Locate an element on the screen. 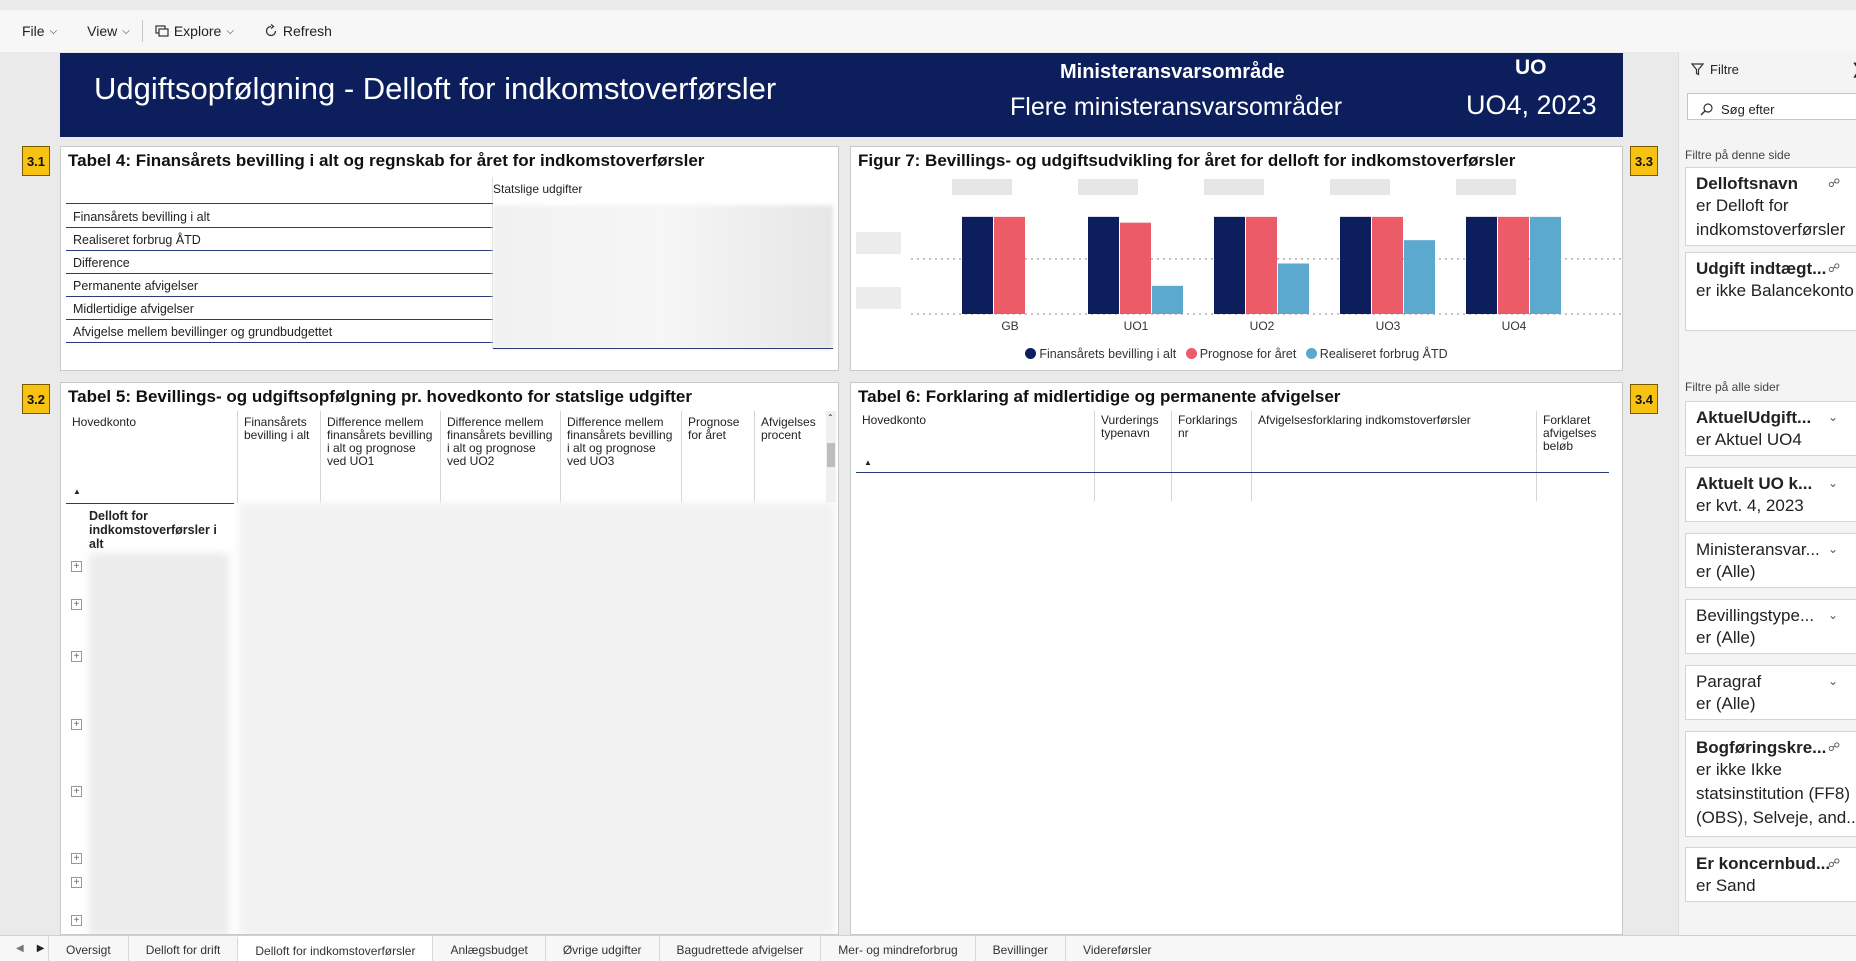  x-tick-label: UO4 is located at coordinates (1514, 326).